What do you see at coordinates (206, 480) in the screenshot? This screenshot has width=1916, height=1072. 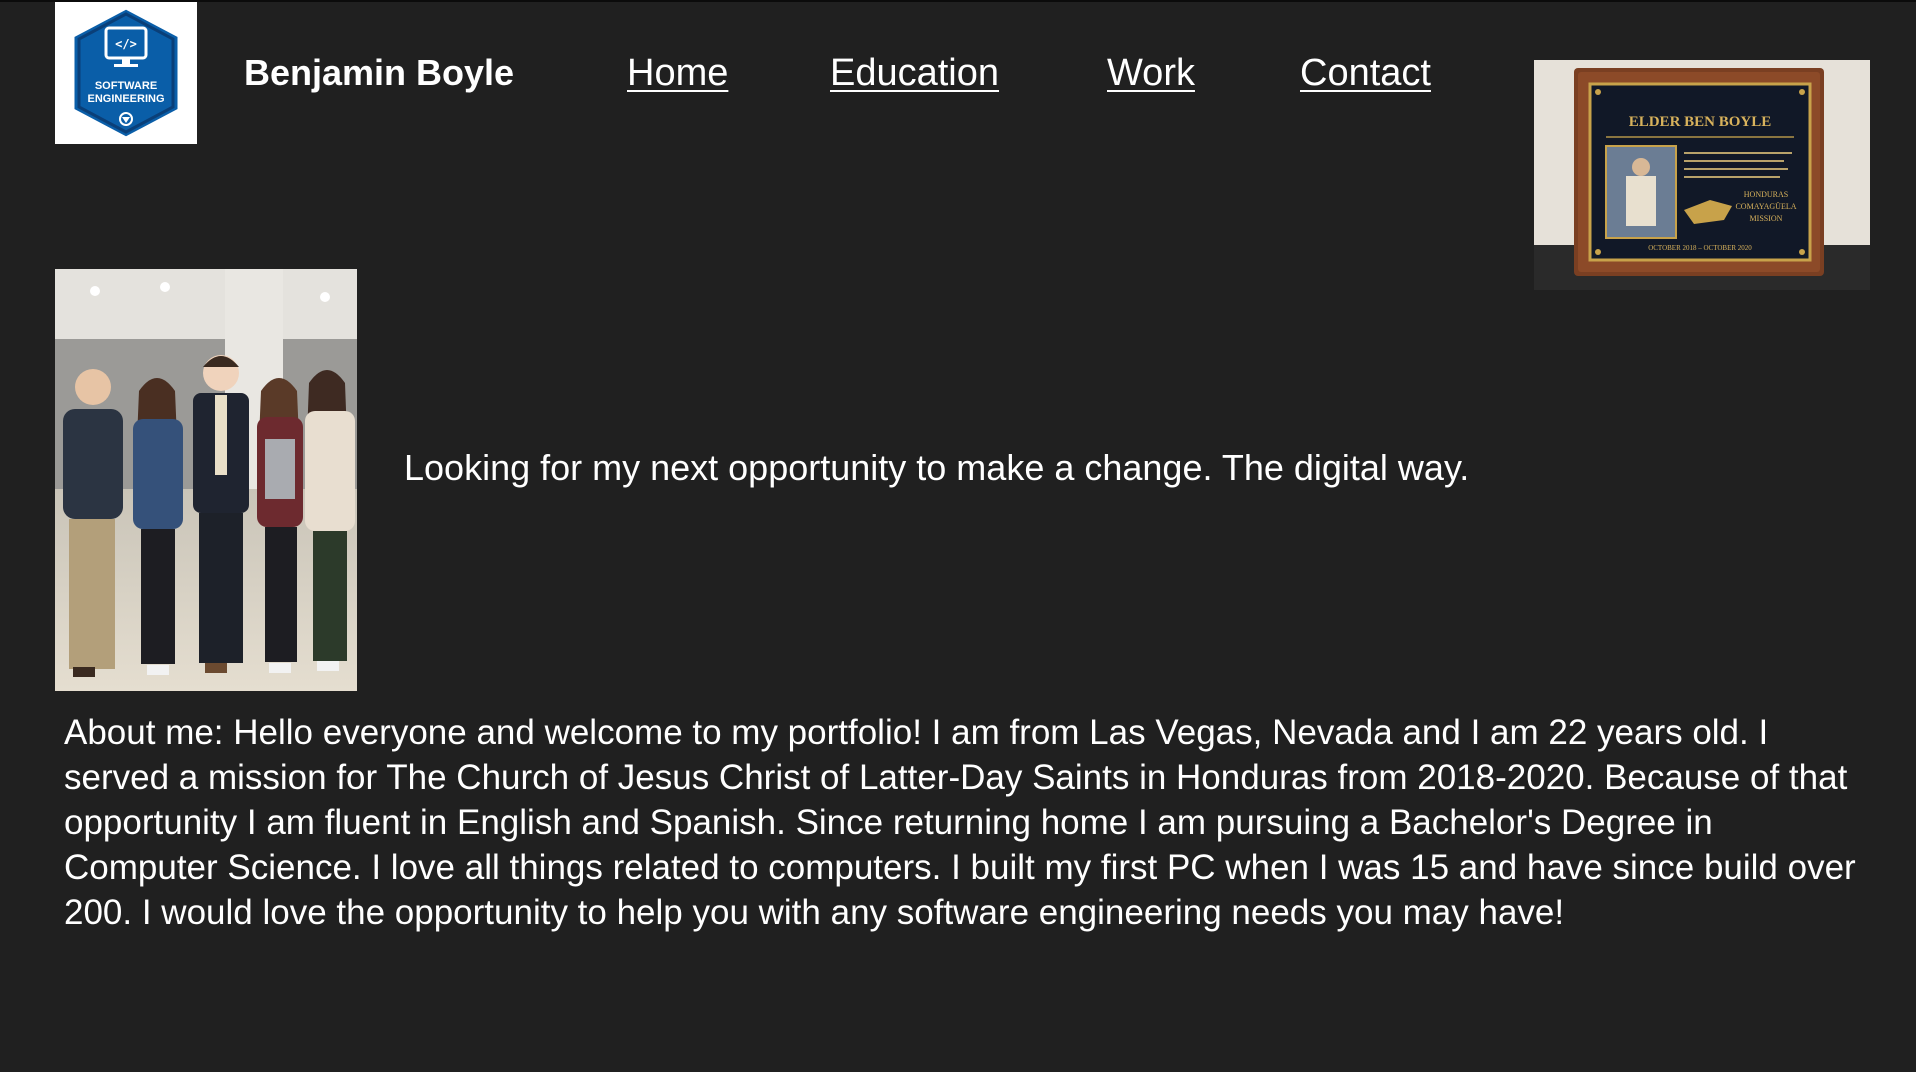 I see `family-photo` at bounding box center [206, 480].